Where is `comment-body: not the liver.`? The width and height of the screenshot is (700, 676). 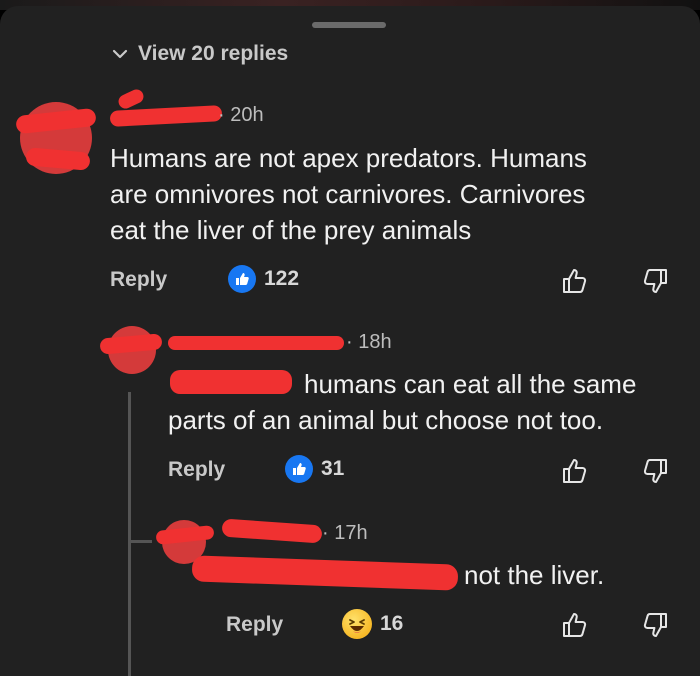 comment-body: not the liver. is located at coordinates (534, 575).